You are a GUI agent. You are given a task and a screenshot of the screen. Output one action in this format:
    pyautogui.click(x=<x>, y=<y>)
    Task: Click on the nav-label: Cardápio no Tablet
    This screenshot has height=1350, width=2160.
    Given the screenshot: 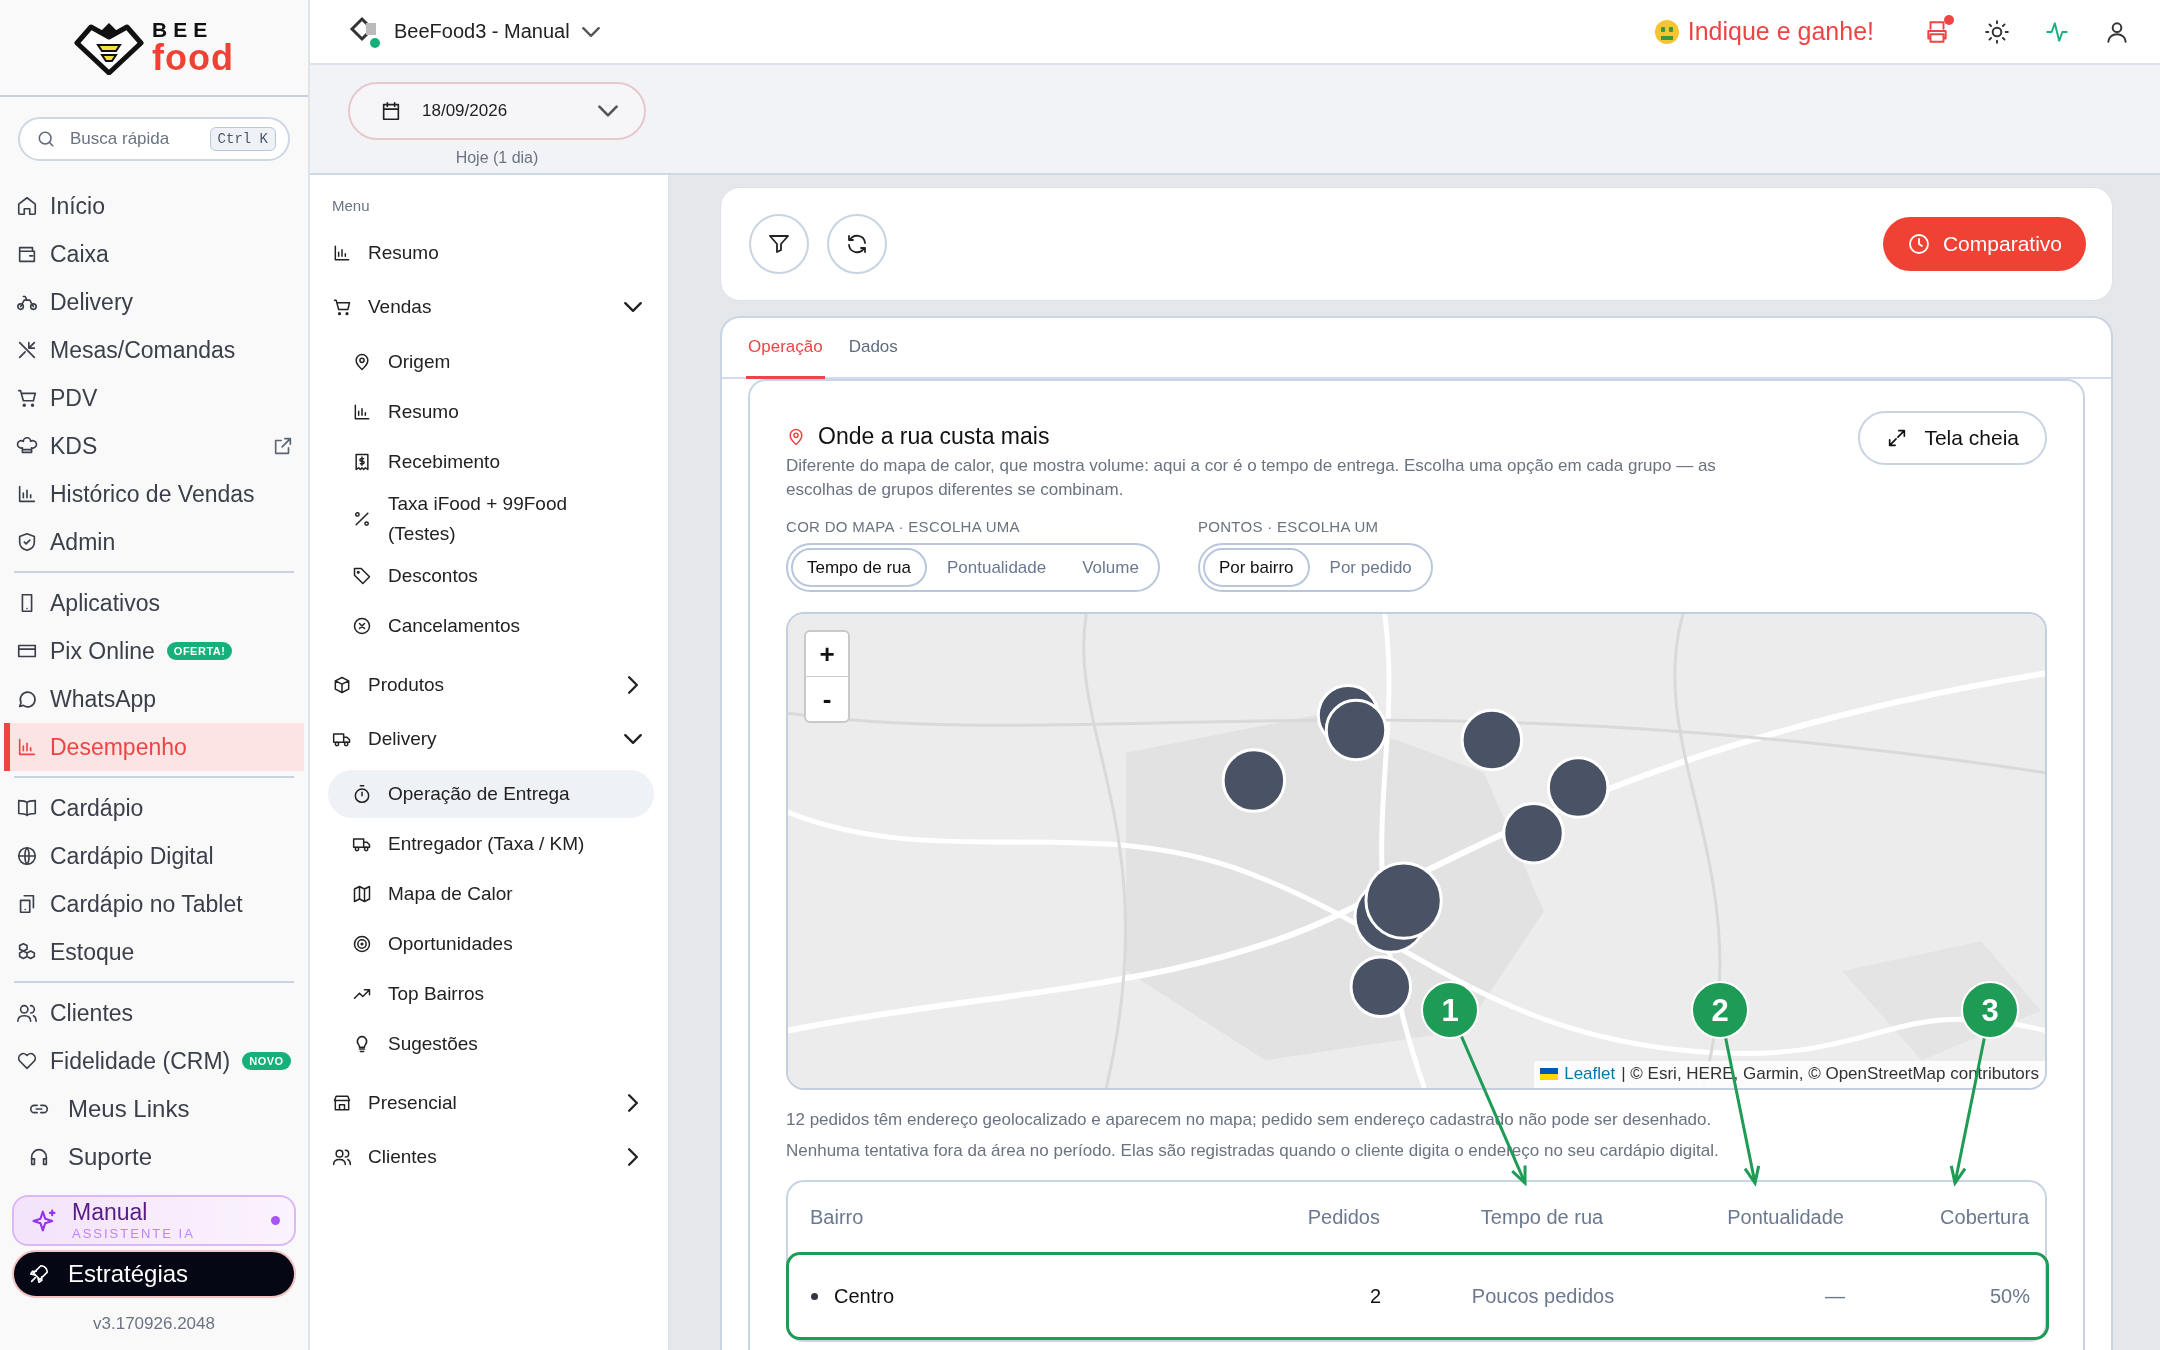 What is the action you would take?
    pyautogui.click(x=146, y=904)
    